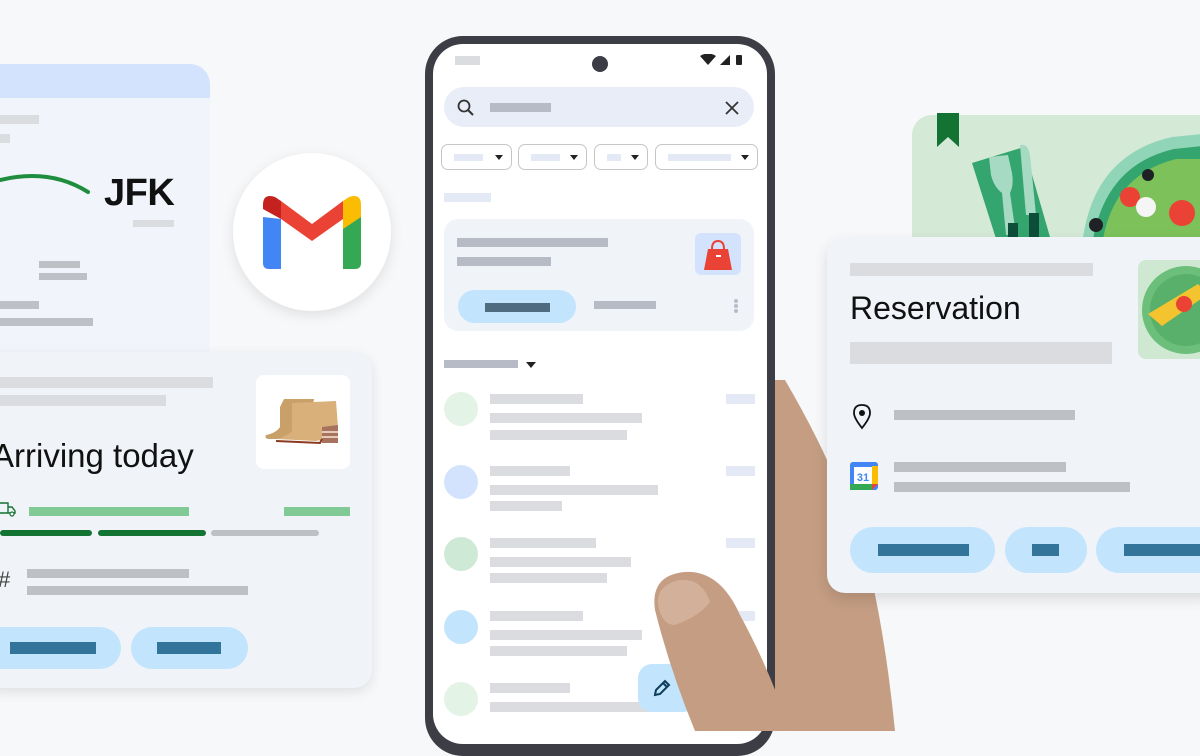 The width and height of the screenshot is (1200, 756). Describe the element at coordinates (97, 455) in the screenshot. I see `package-status-title: Arriving today` at that location.